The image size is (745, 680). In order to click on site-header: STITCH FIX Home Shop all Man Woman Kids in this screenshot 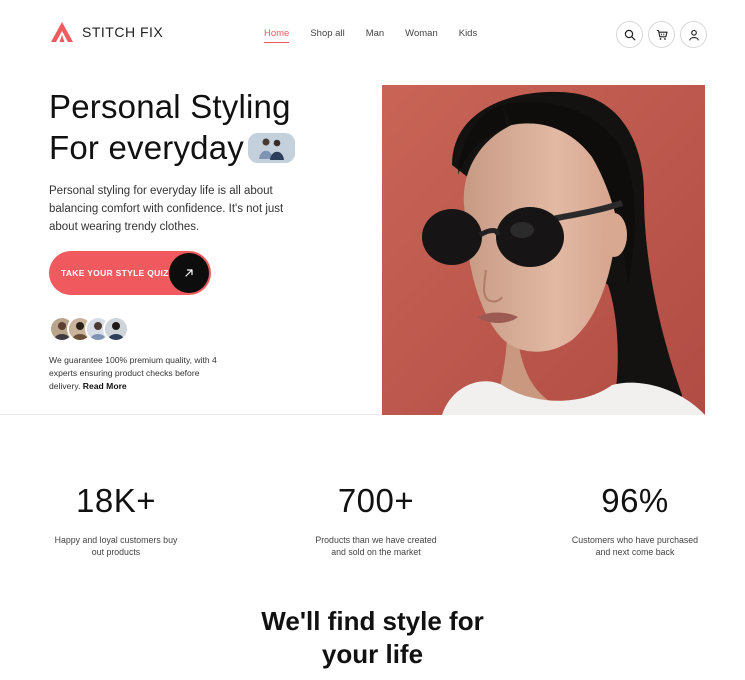, I will do `click(372, 34)`.